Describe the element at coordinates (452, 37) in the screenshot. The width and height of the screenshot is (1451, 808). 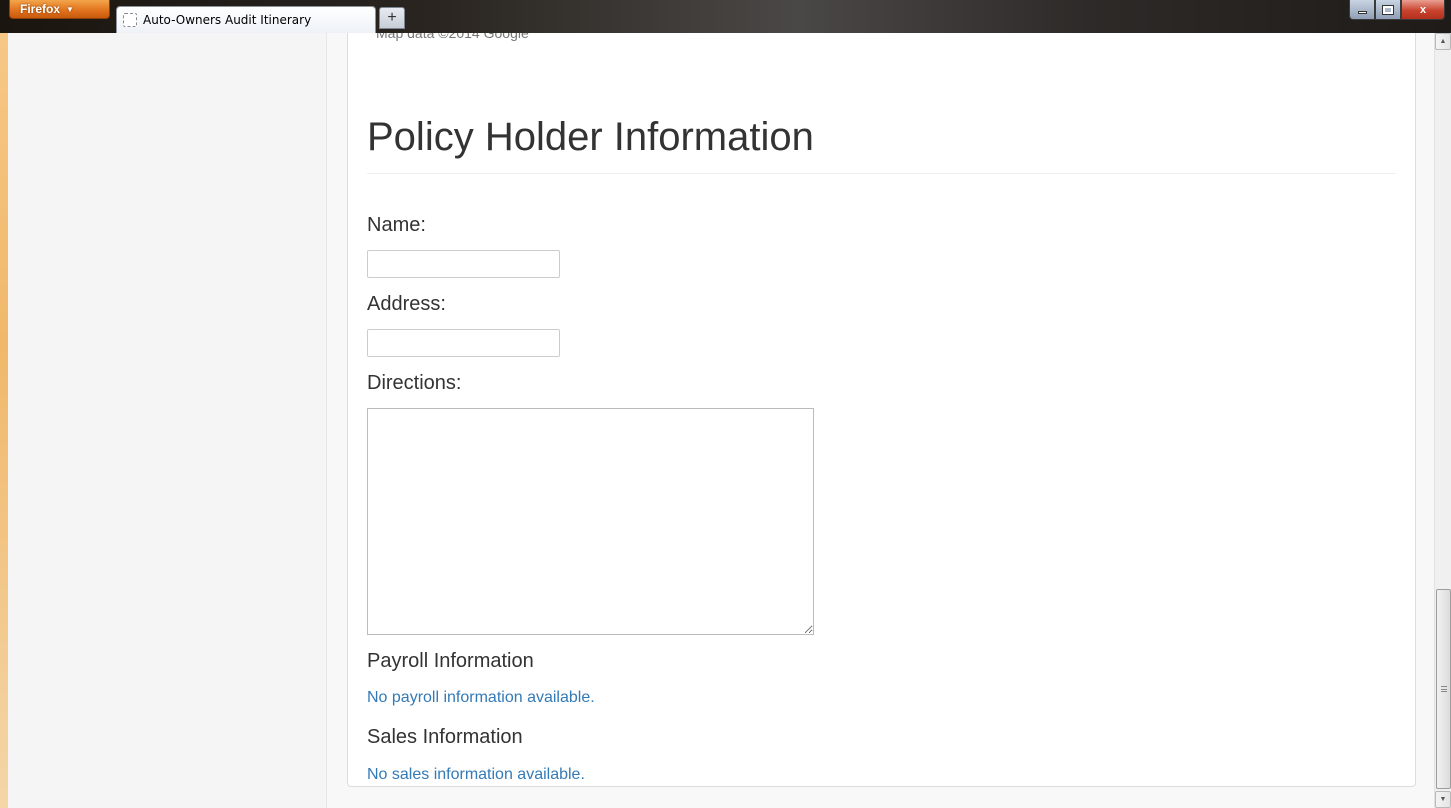
I see `map-credit-text: Map data ©2014 Google` at that location.